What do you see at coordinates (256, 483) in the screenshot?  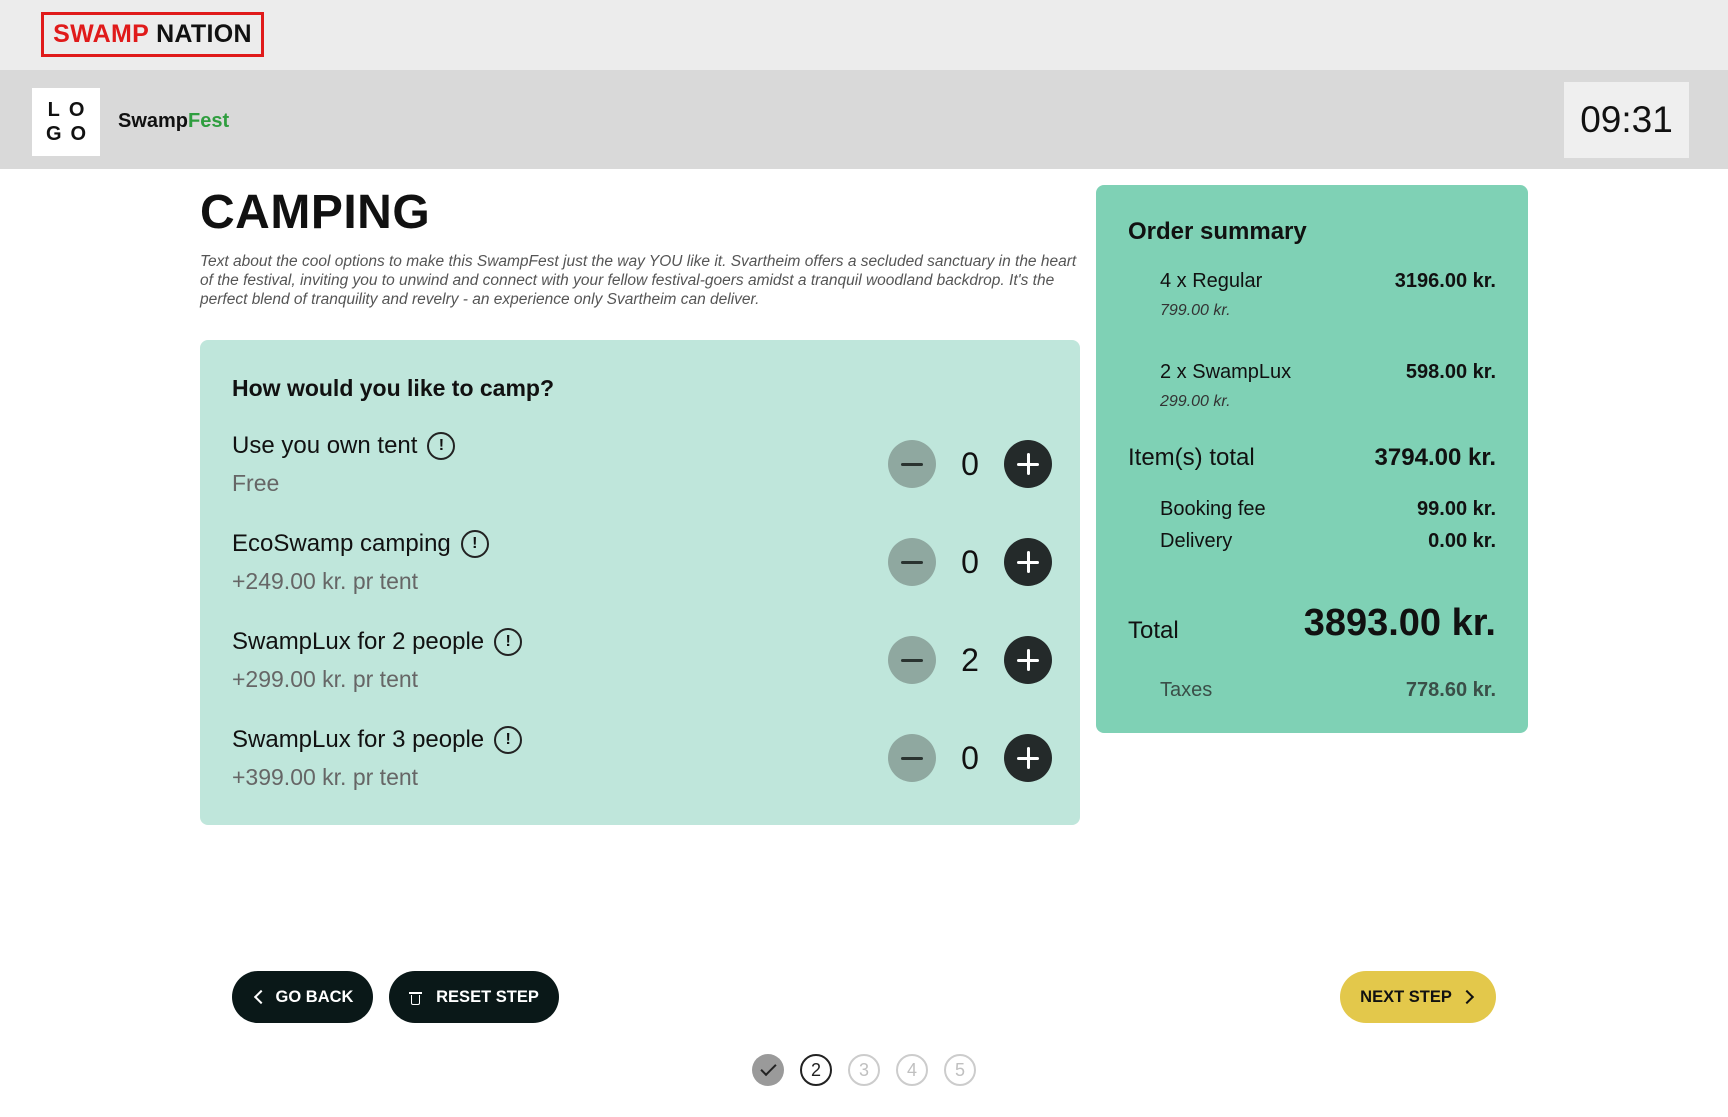 I see `option-price: Free` at bounding box center [256, 483].